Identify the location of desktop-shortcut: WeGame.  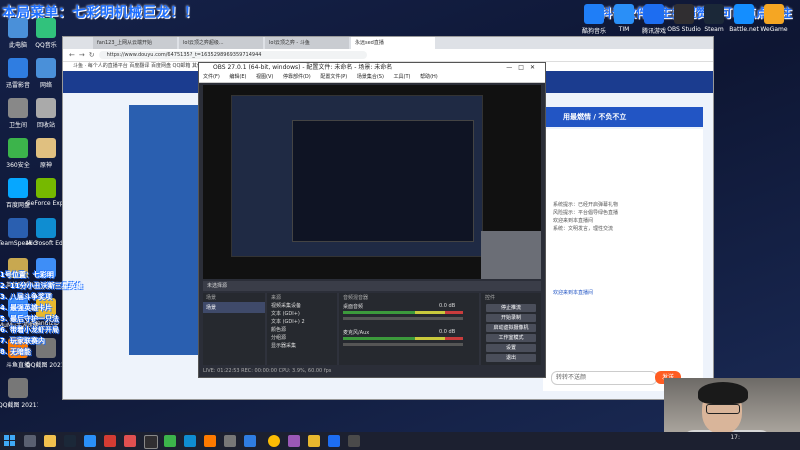
(774, 18).